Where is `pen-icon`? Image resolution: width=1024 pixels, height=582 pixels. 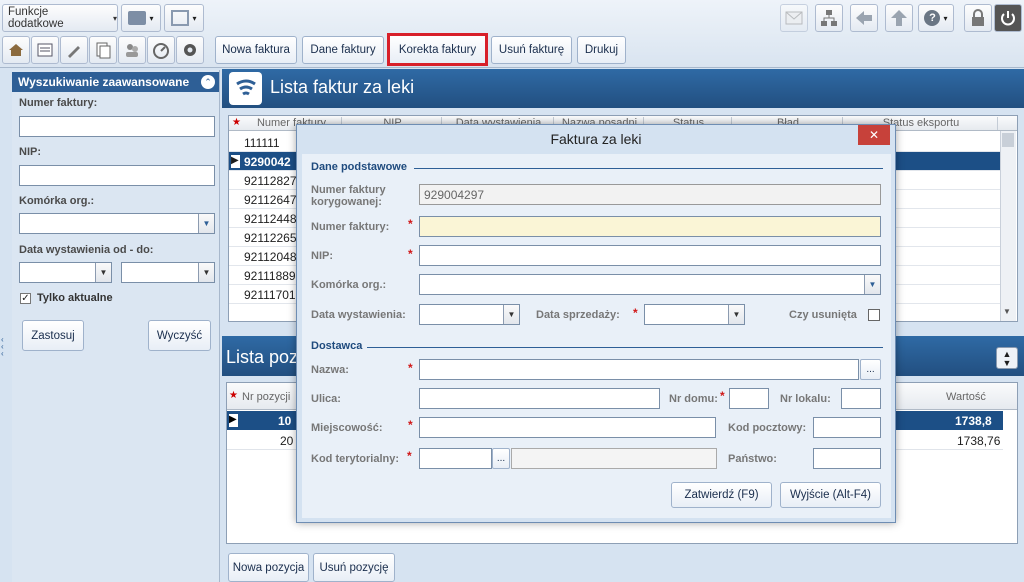 pen-icon is located at coordinates (74, 50).